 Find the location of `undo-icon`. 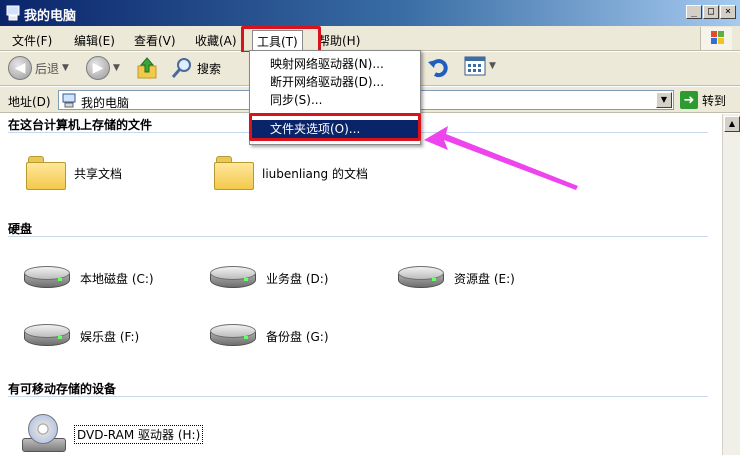

undo-icon is located at coordinates (438, 68).